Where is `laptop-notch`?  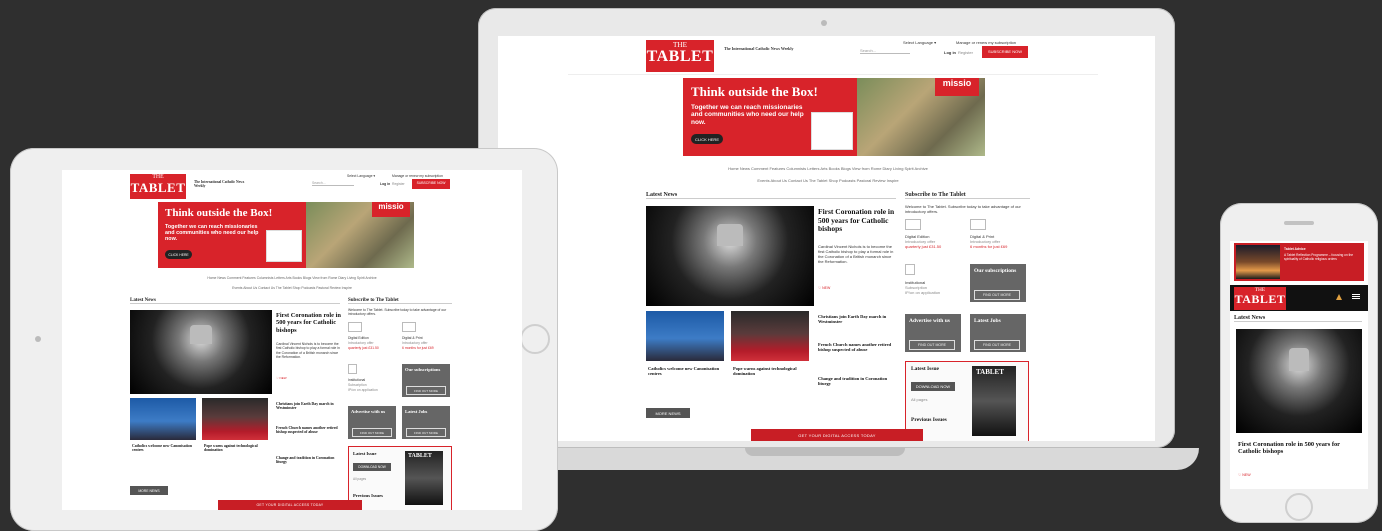 laptop-notch is located at coordinates (825, 452).